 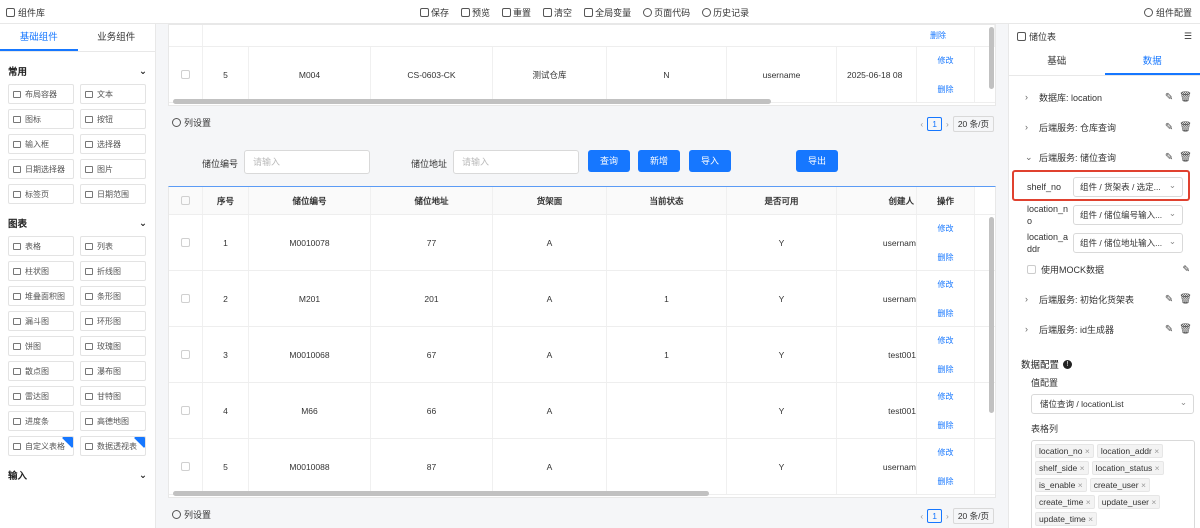 I want to click on component-item: 柱状图, so click(x=41, y=271).